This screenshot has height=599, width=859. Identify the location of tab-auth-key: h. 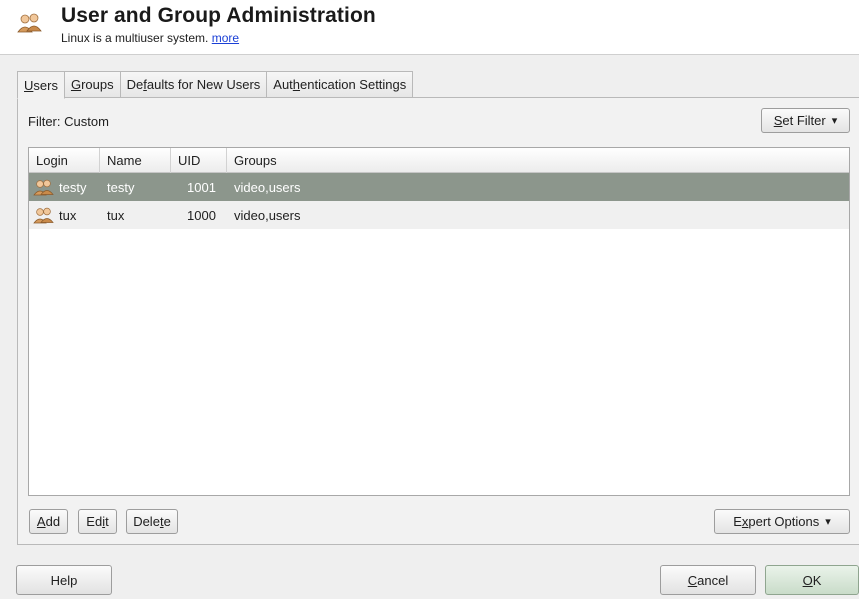
(296, 84).